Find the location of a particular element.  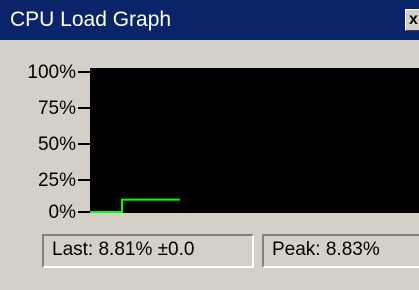

y-axis-label-75: 75% is located at coordinates (56, 108).